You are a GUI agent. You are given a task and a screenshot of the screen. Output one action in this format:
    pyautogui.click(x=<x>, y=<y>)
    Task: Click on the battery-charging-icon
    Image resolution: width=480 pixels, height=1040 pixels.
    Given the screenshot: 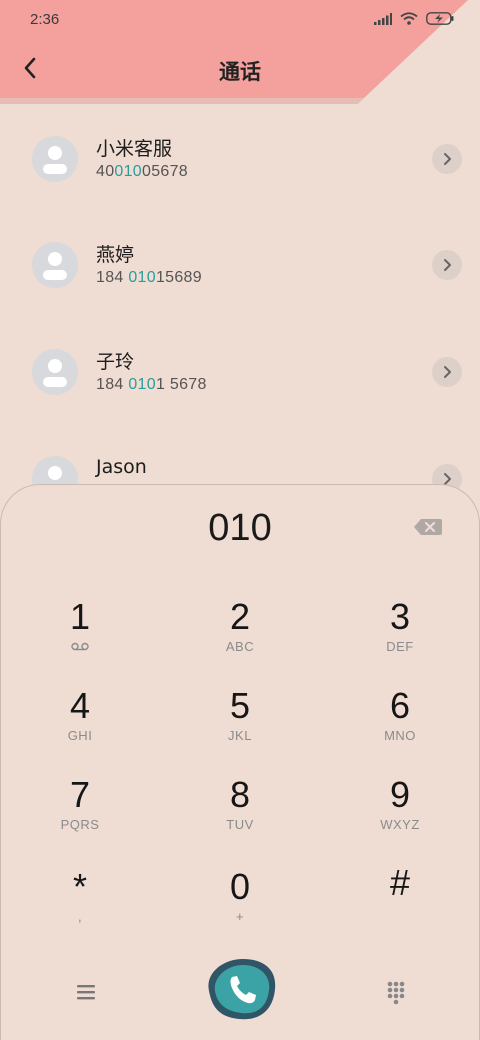 What is the action you would take?
    pyautogui.click(x=440, y=18)
    